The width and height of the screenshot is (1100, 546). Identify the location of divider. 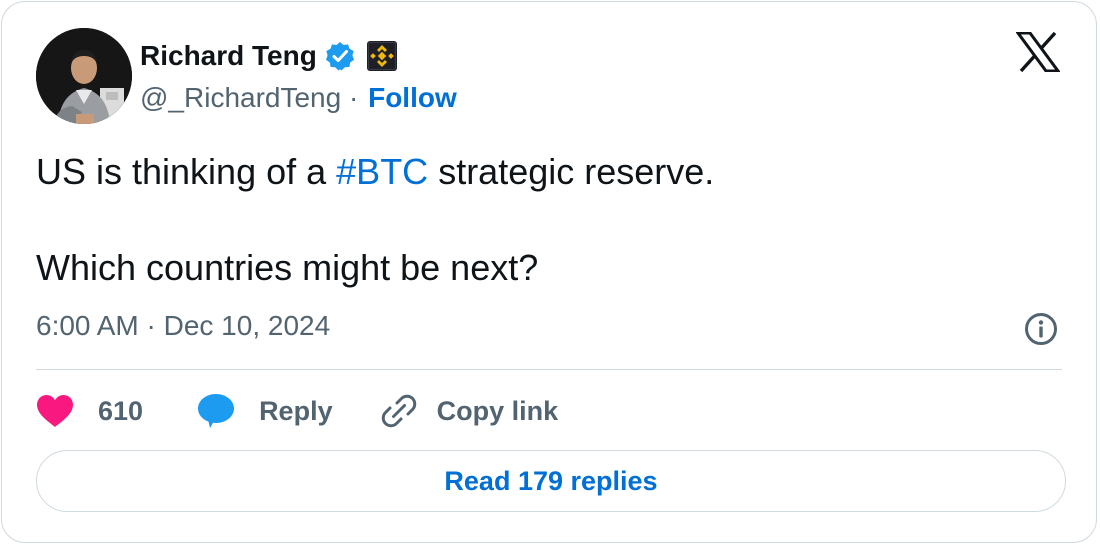
(549, 369).